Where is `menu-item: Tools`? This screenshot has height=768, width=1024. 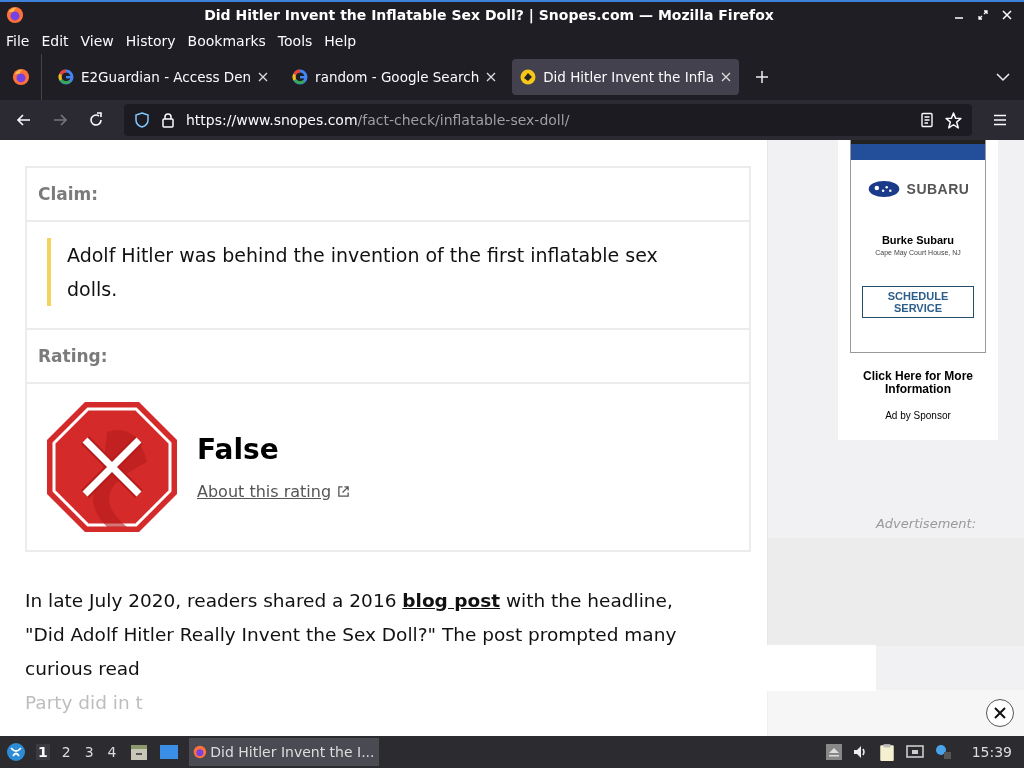 menu-item: Tools is located at coordinates (295, 41).